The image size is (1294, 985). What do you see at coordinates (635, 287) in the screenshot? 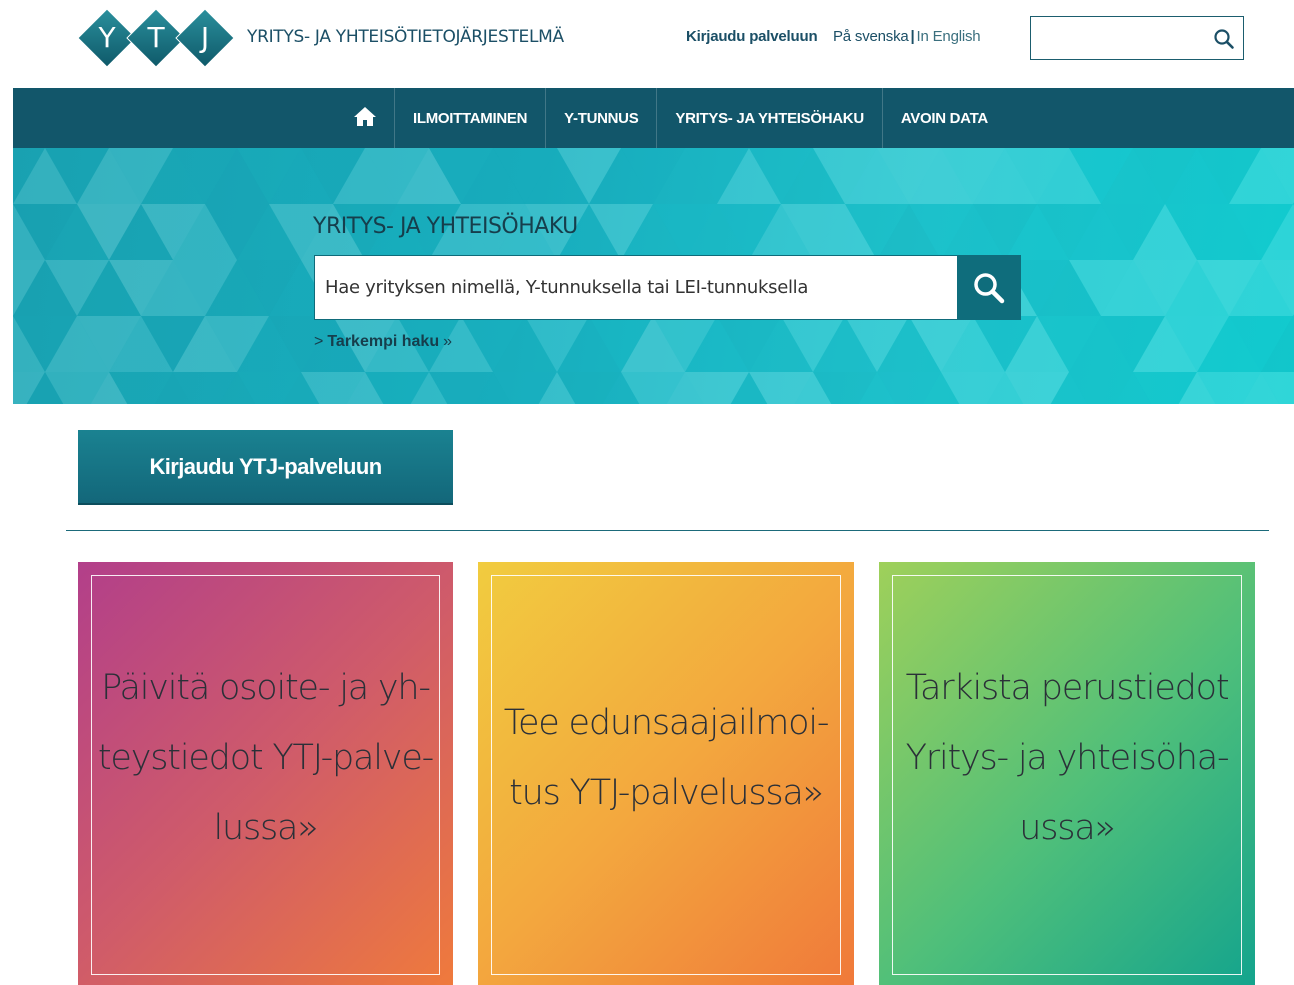
I see `company-search-input` at bounding box center [635, 287].